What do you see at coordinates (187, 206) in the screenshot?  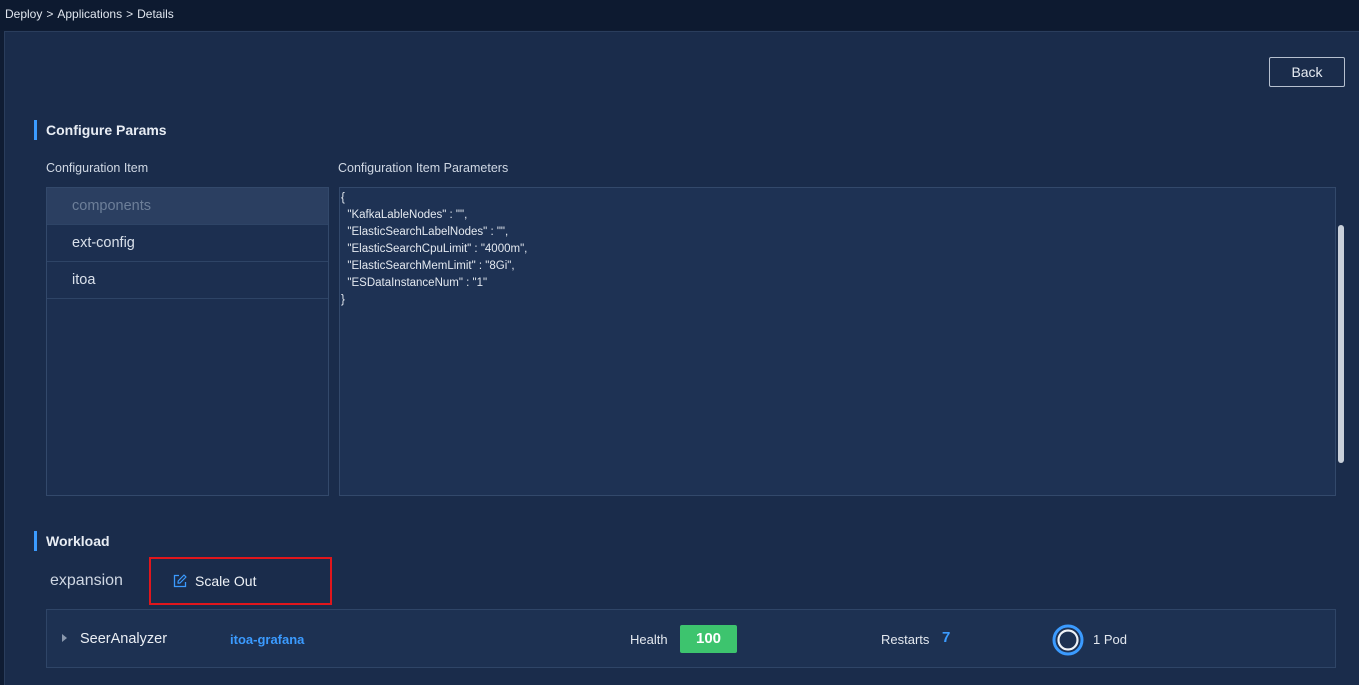 I see `config-item-components: components` at bounding box center [187, 206].